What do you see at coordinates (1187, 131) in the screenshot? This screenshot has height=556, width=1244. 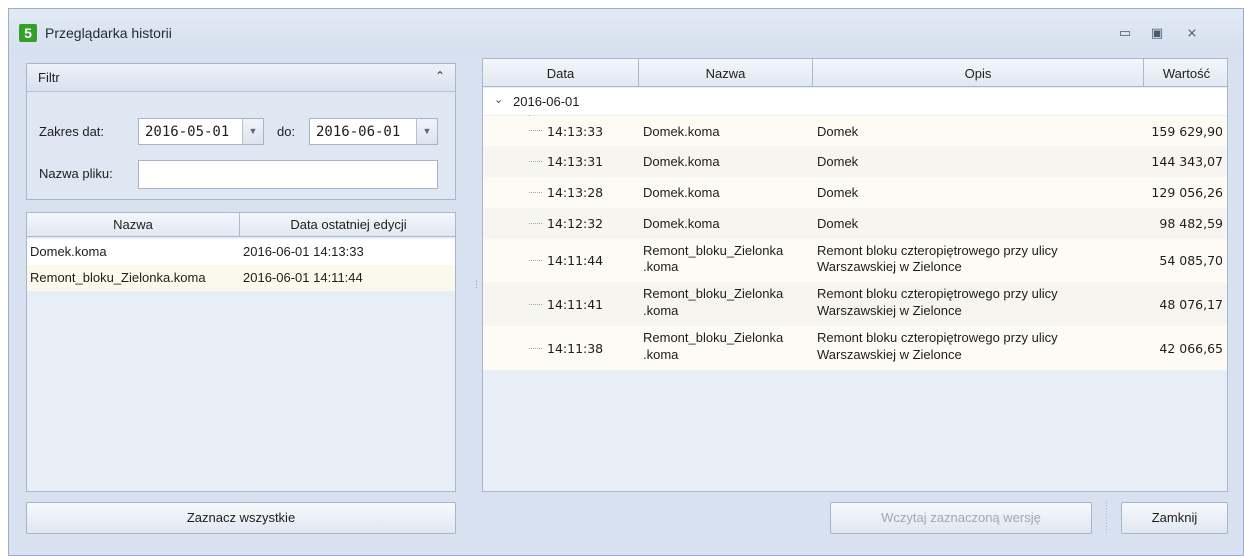 I see `value-cell: 159 629,90` at bounding box center [1187, 131].